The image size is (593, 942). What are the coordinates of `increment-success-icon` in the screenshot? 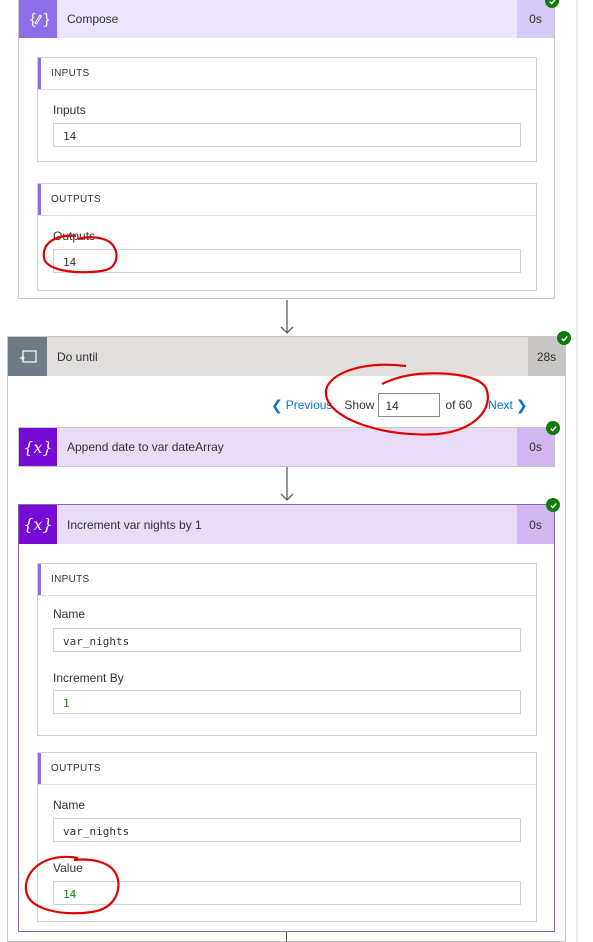 It's located at (553, 505).